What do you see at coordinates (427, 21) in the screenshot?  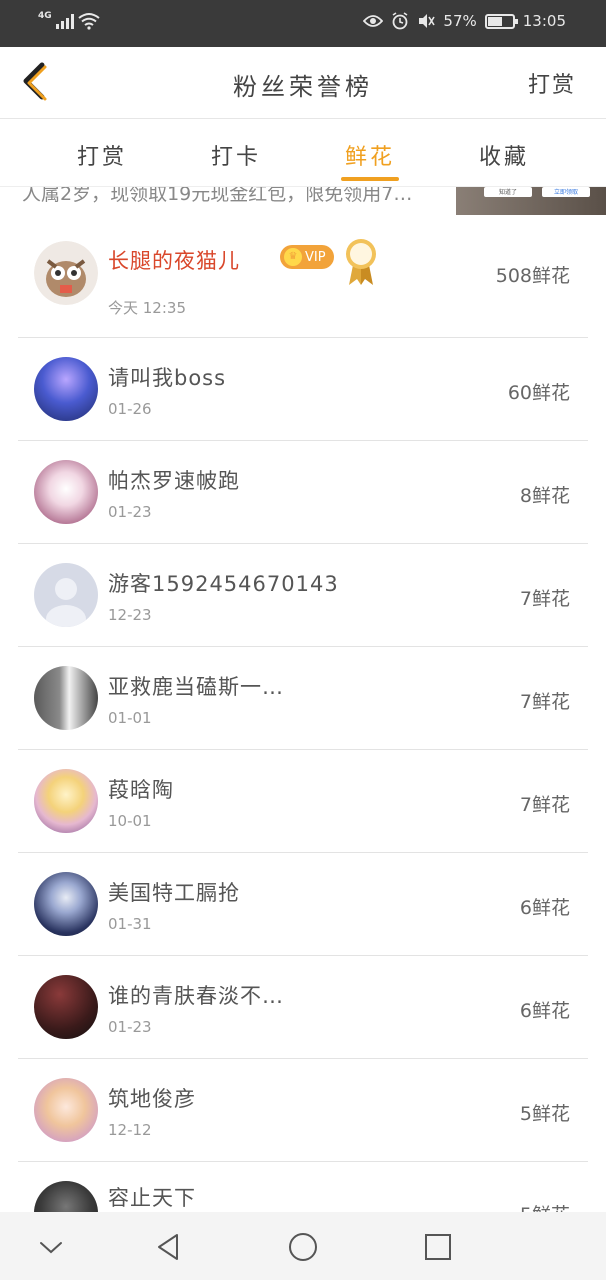 I see `mute-icon` at bounding box center [427, 21].